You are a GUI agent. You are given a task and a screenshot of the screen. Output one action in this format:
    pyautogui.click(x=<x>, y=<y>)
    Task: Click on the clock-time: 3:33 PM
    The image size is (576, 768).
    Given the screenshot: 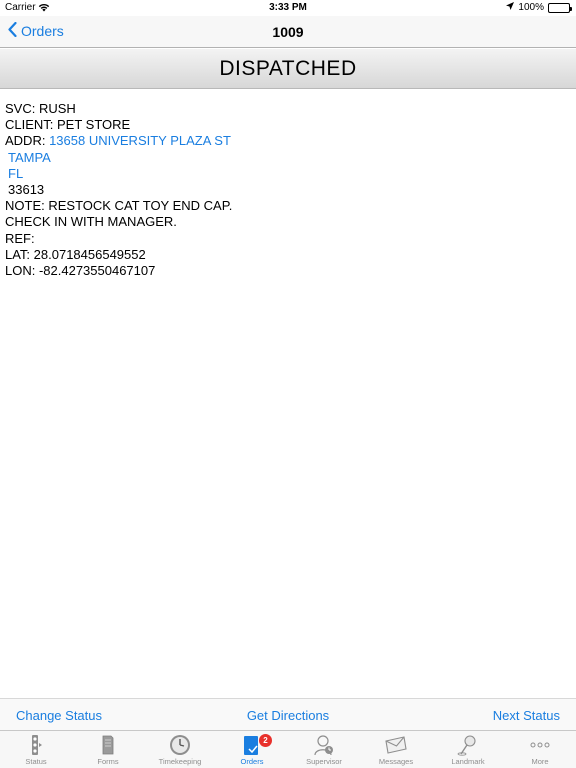 What is the action you would take?
    pyautogui.click(x=288, y=7)
    